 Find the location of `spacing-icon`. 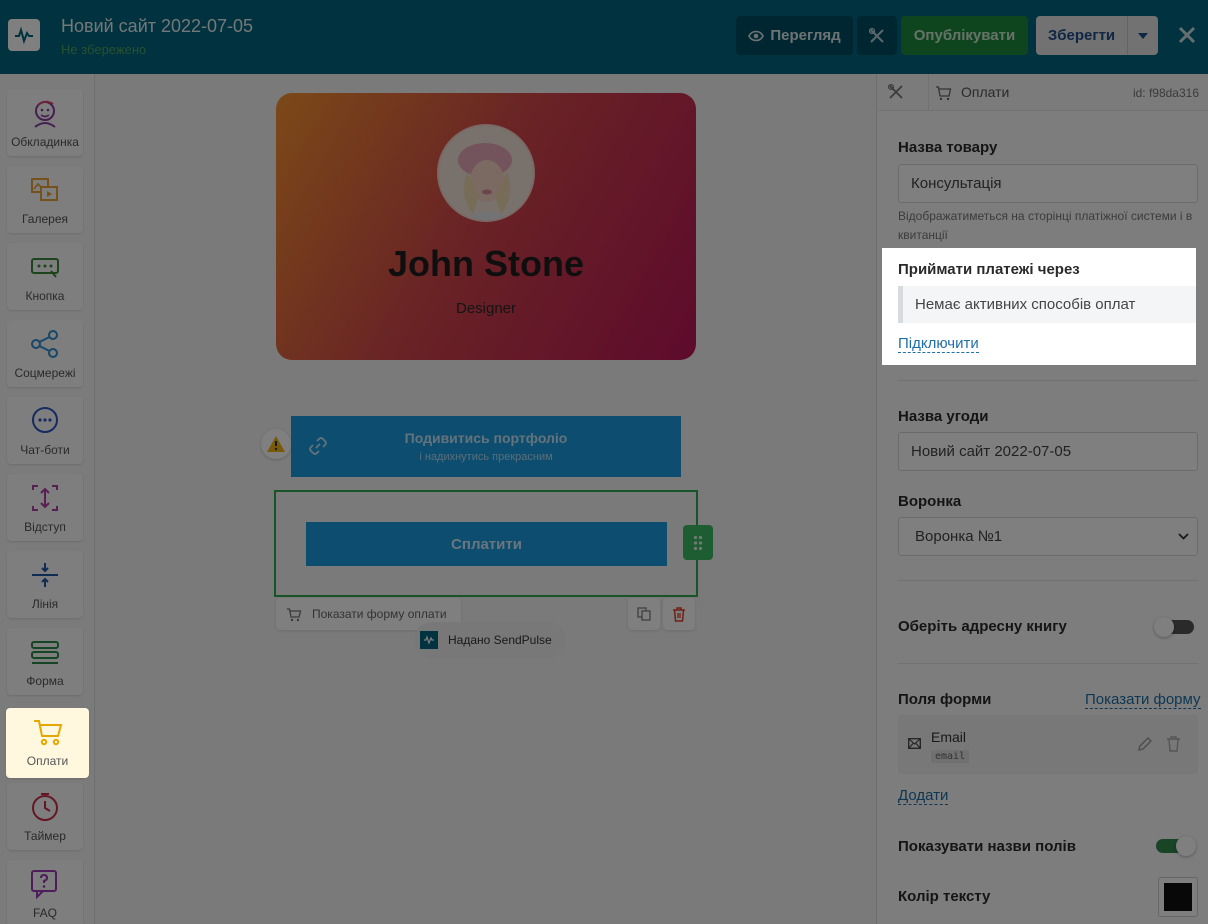

spacing-icon is located at coordinates (45, 498).